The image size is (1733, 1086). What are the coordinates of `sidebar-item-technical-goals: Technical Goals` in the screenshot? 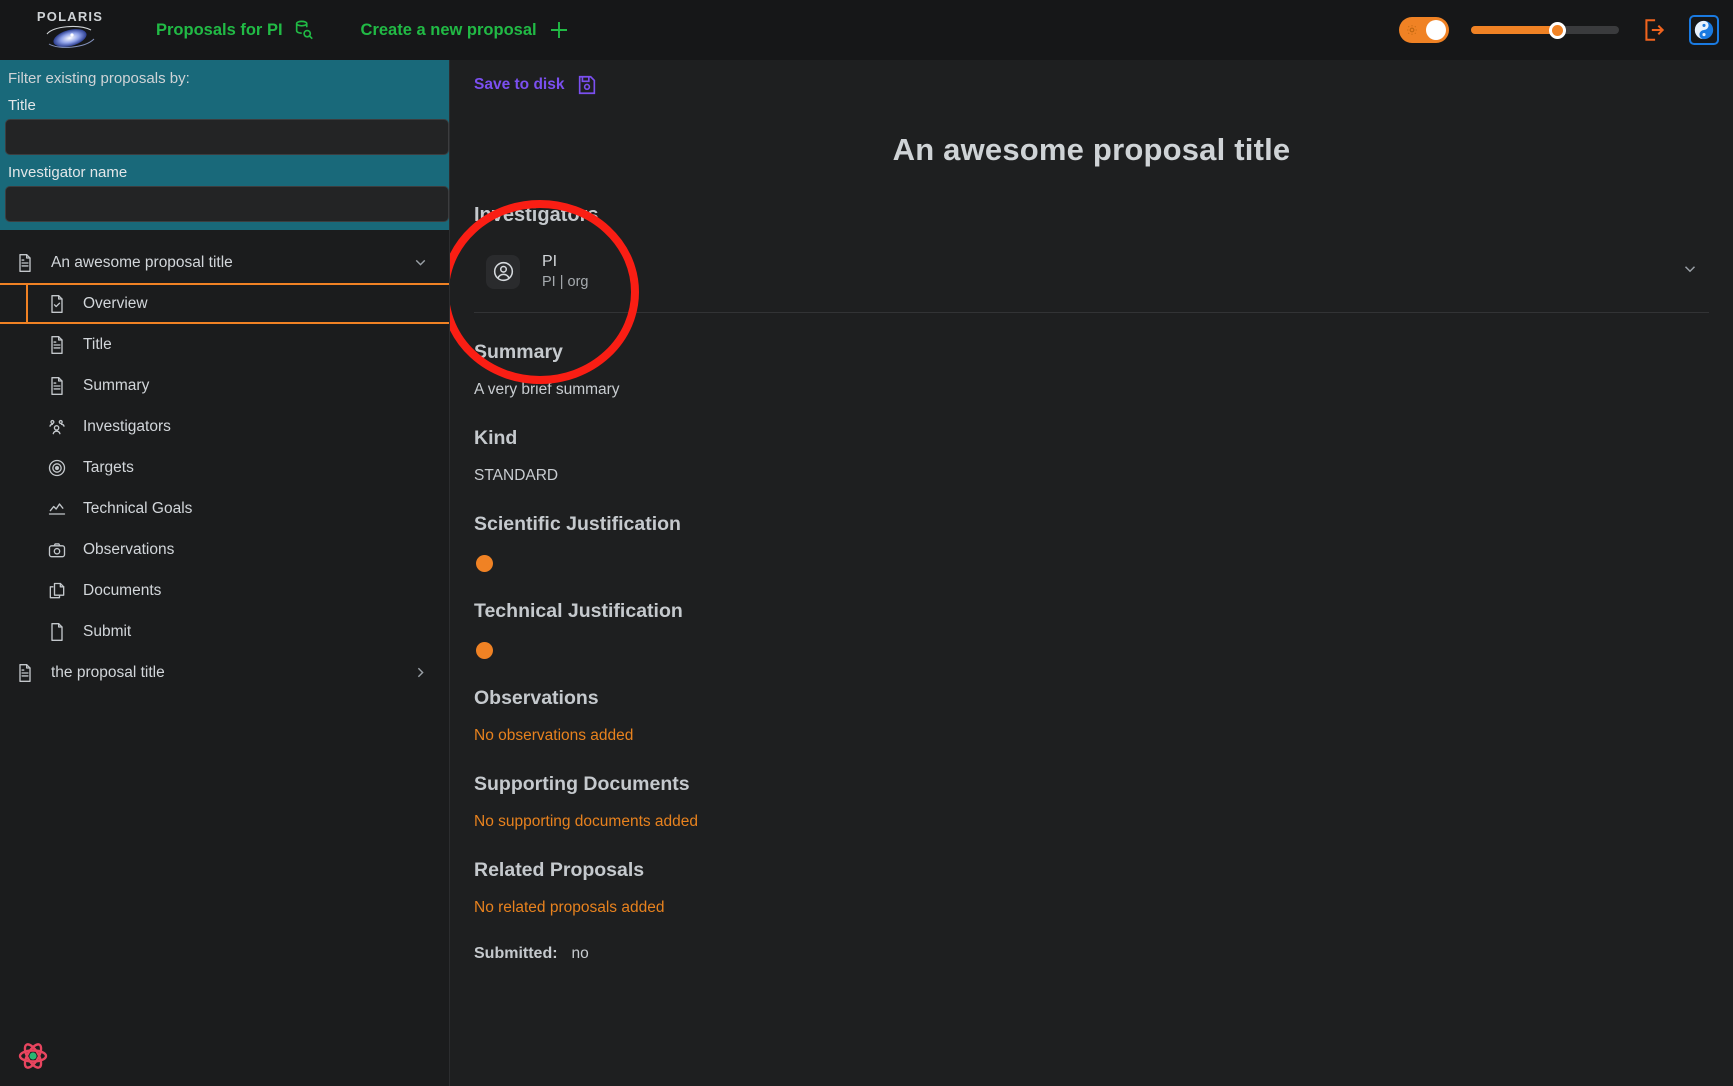 It's located at (224, 508).